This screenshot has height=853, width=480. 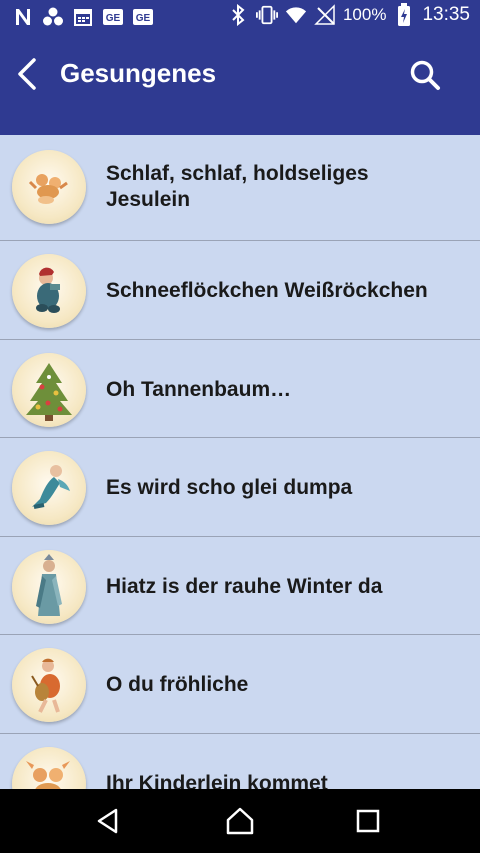 I want to click on search-button, so click(x=425, y=75).